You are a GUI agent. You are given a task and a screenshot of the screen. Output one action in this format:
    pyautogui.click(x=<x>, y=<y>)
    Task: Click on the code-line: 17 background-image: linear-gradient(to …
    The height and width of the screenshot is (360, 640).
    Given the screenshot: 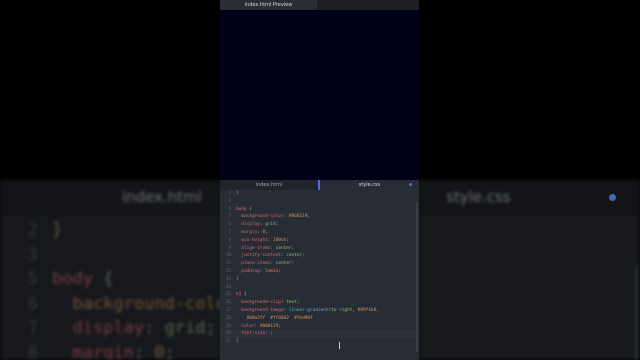 What is the action you would take?
    pyautogui.click(x=319, y=311)
    